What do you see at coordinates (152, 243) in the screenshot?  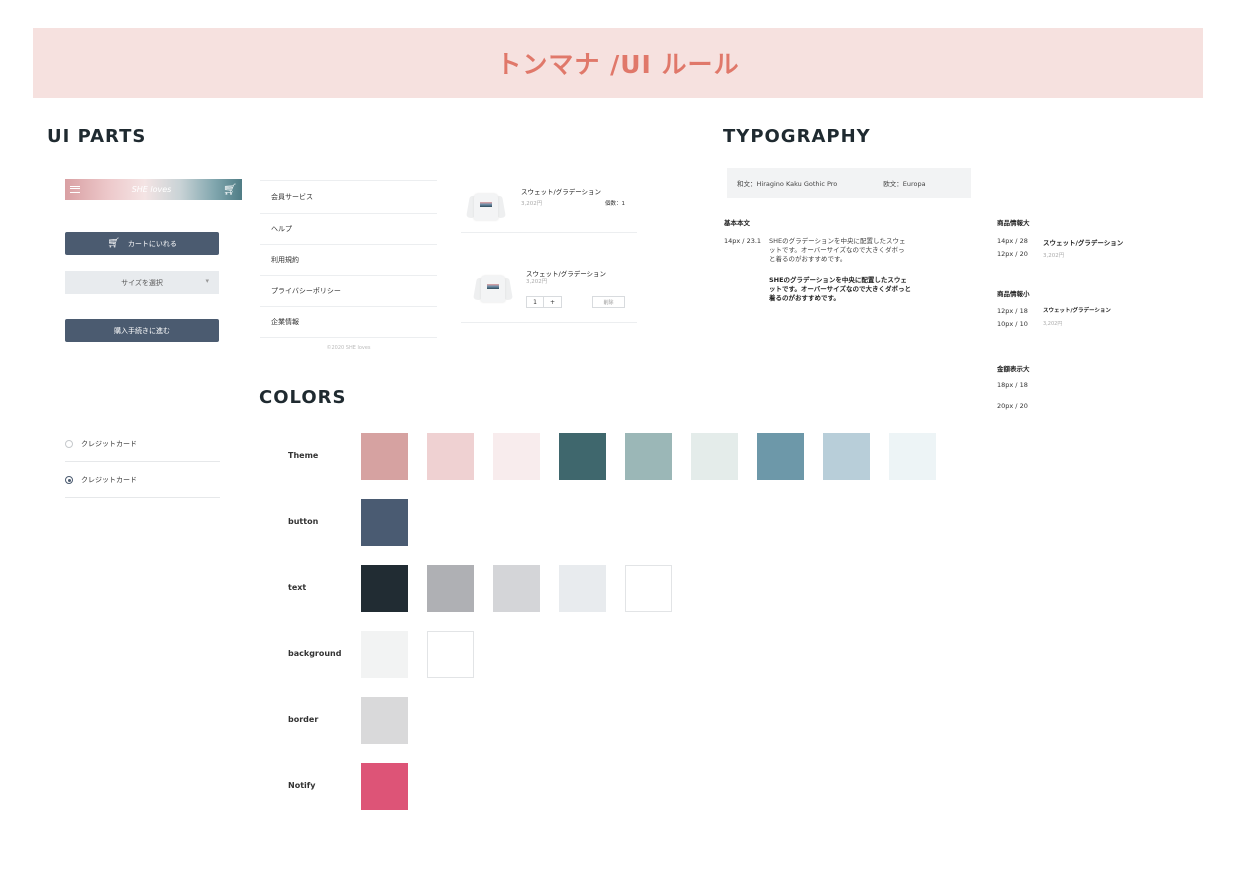 I see `add-to-cart-label: カートにいれる` at bounding box center [152, 243].